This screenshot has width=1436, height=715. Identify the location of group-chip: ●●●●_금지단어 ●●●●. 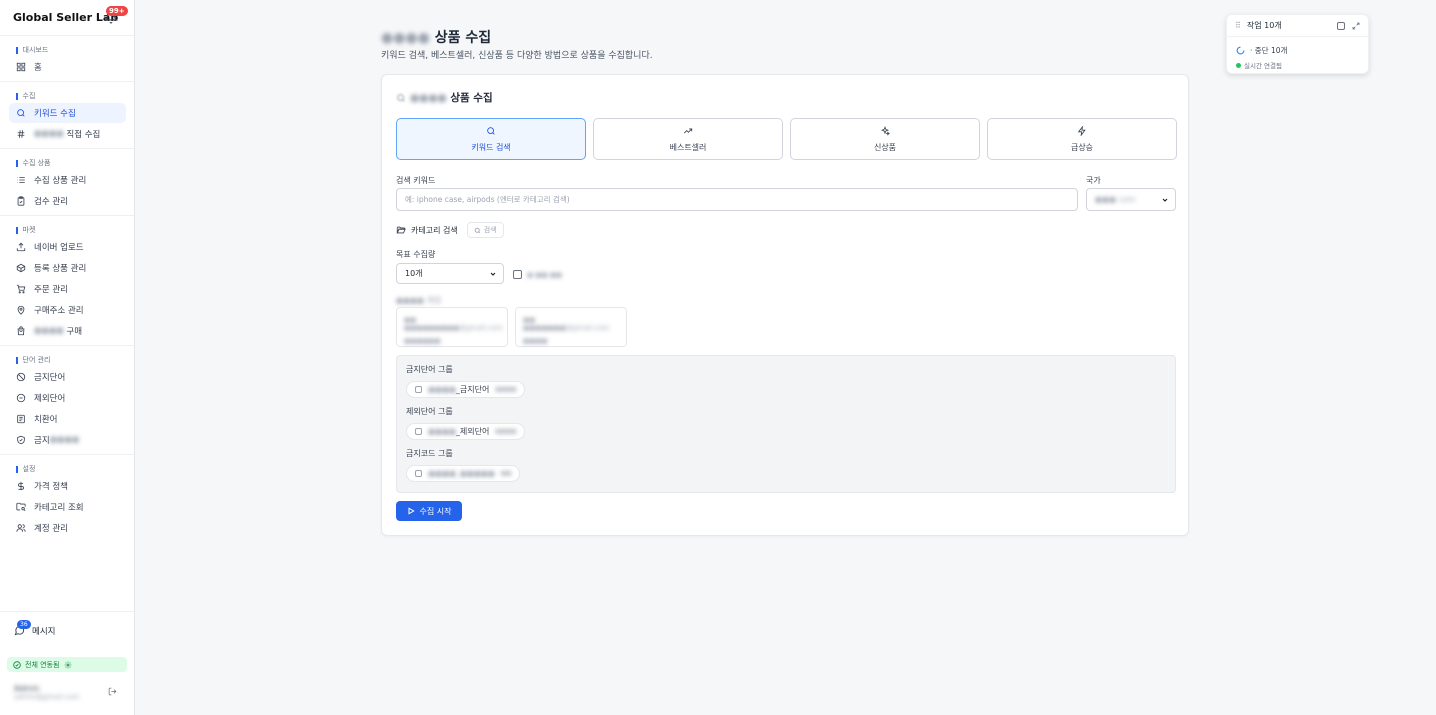
(466, 389).